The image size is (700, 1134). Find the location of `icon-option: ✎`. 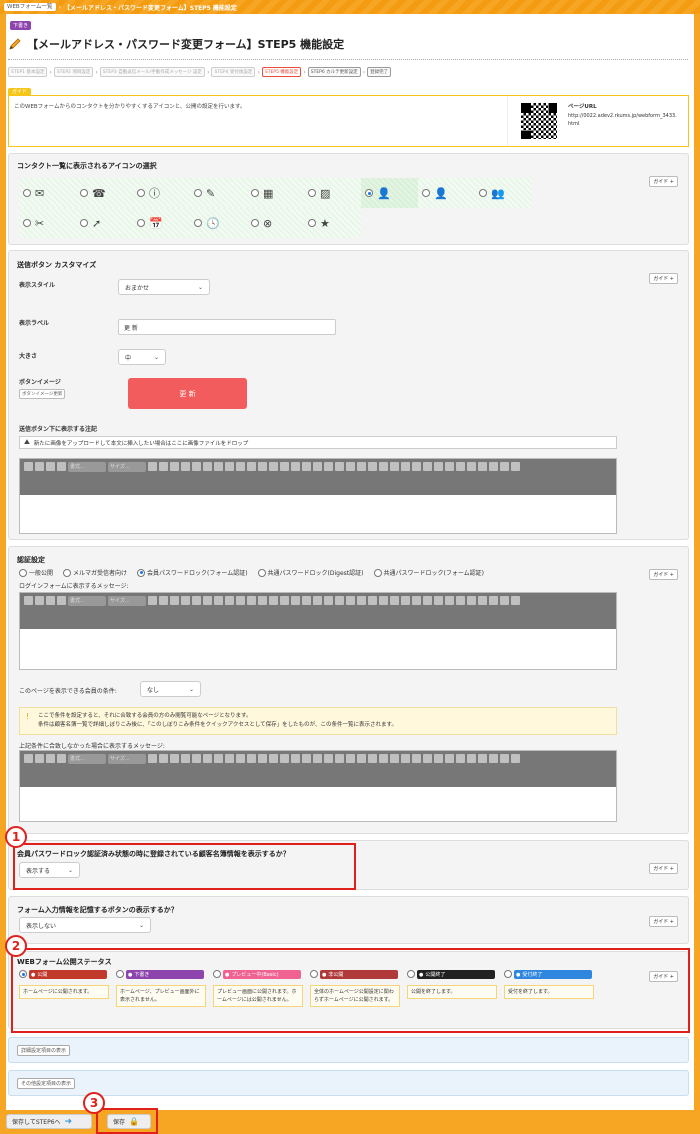

icon-option: ✎ is located at coordinates (218, 193).